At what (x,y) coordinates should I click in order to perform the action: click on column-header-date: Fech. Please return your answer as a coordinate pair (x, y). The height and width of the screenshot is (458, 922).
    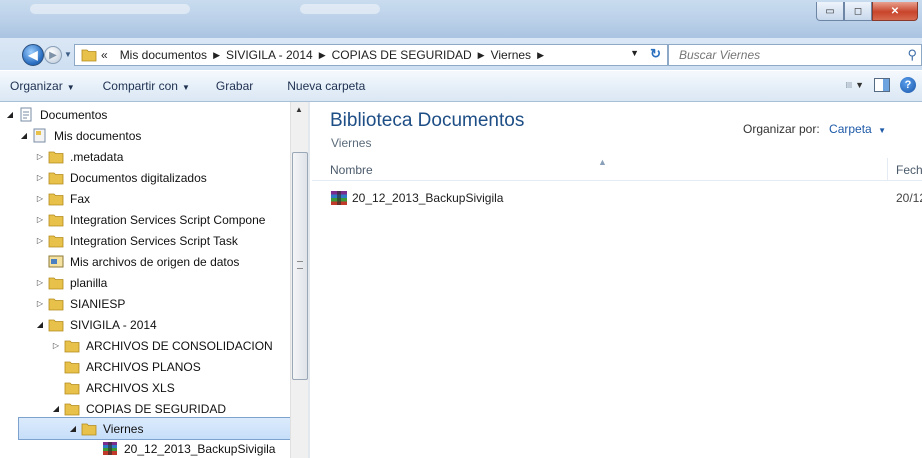
    Looking at the image, I should click on (909, 170).